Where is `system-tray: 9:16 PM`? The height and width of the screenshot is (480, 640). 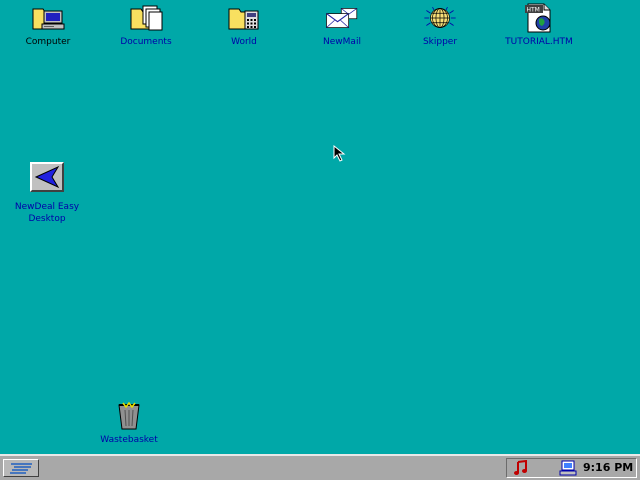 system-tray: 9:16 PM is located at coordinates (571, 468).